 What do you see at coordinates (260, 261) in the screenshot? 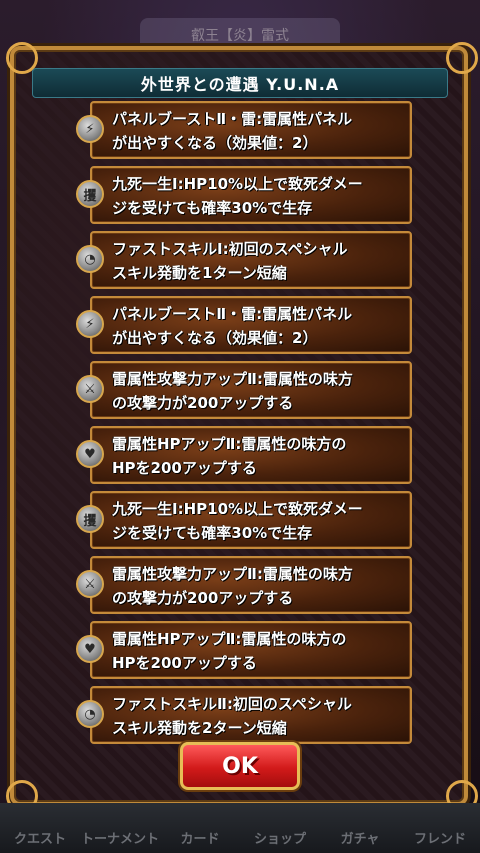
I see `skill-description: ファストスキルⅠ:初回のスペシャル スキル発動を1ターン短縮` at bounding box center [260, 261].